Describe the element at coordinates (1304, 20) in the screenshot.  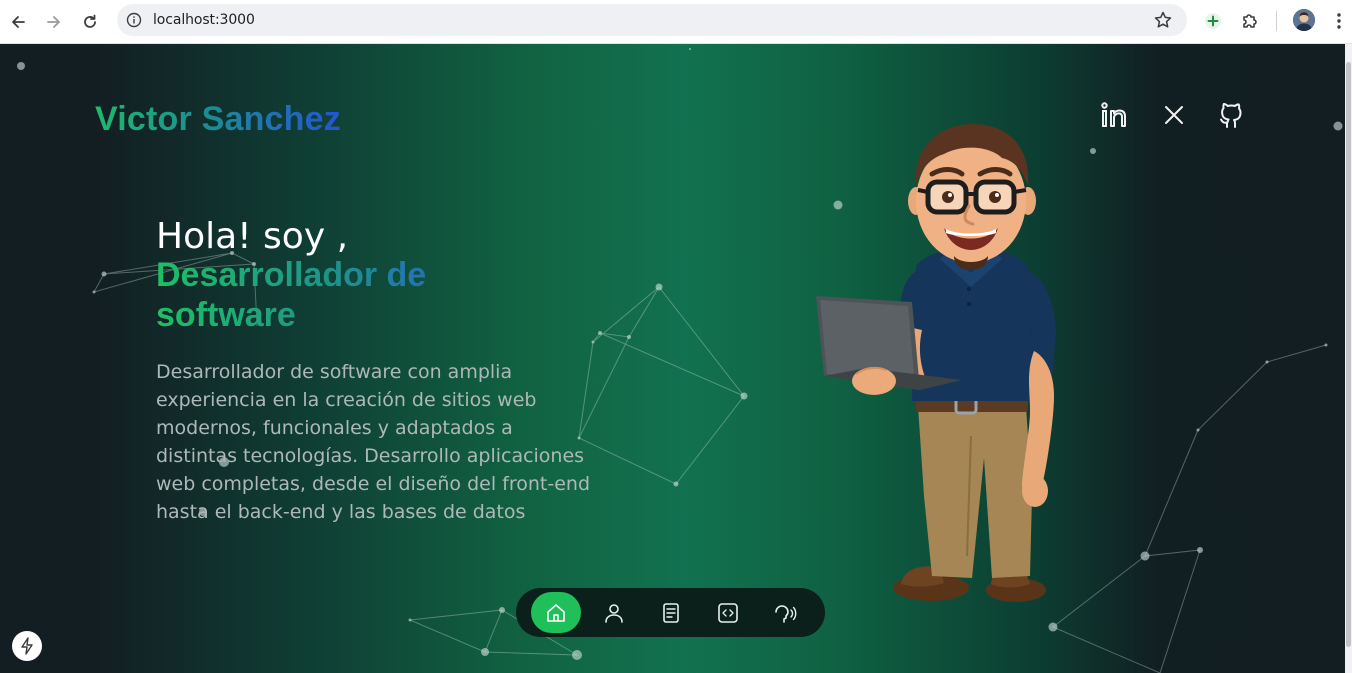
I see `profile-avatar` at that location.